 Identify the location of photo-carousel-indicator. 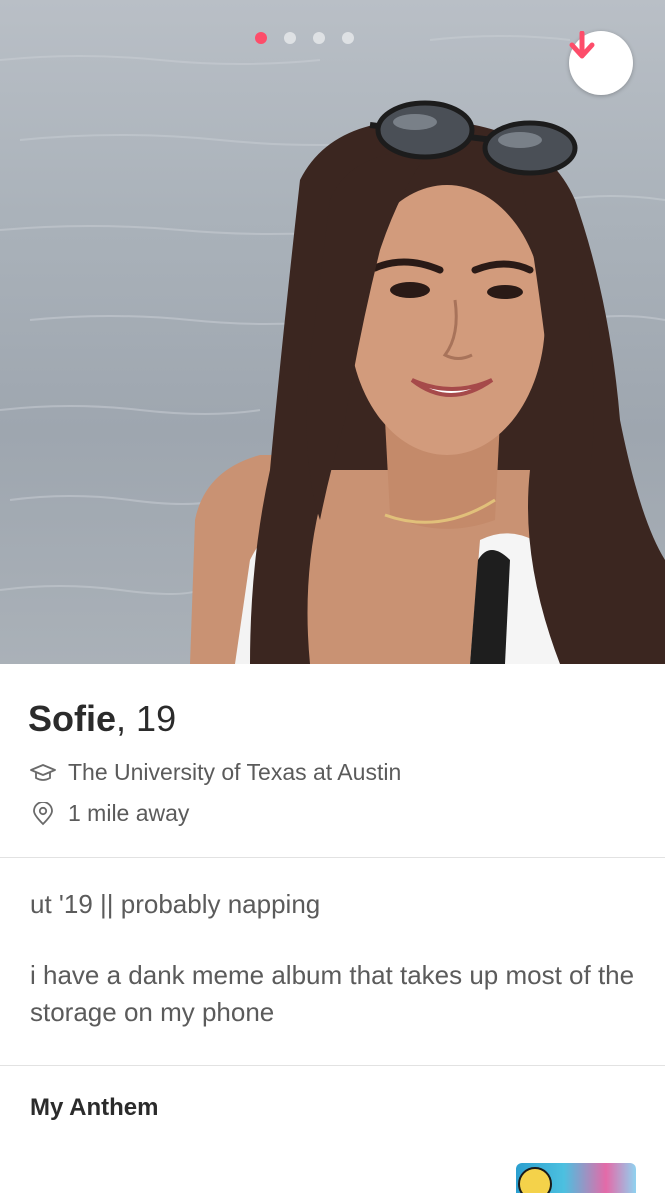
(318, 38).